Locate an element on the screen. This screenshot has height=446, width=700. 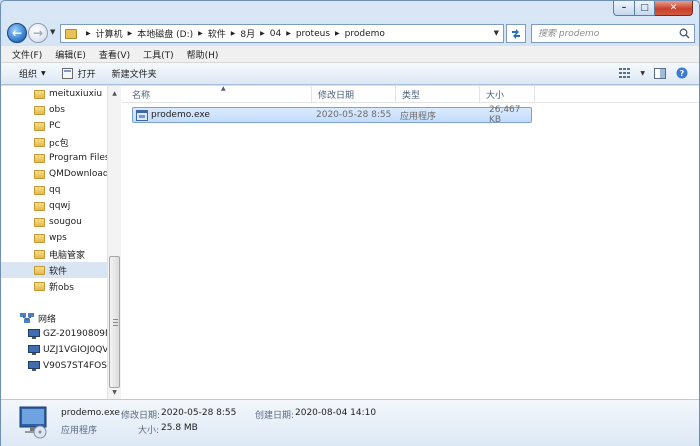
breadcrumb-item: 04 is located at coordinates (275, 34).